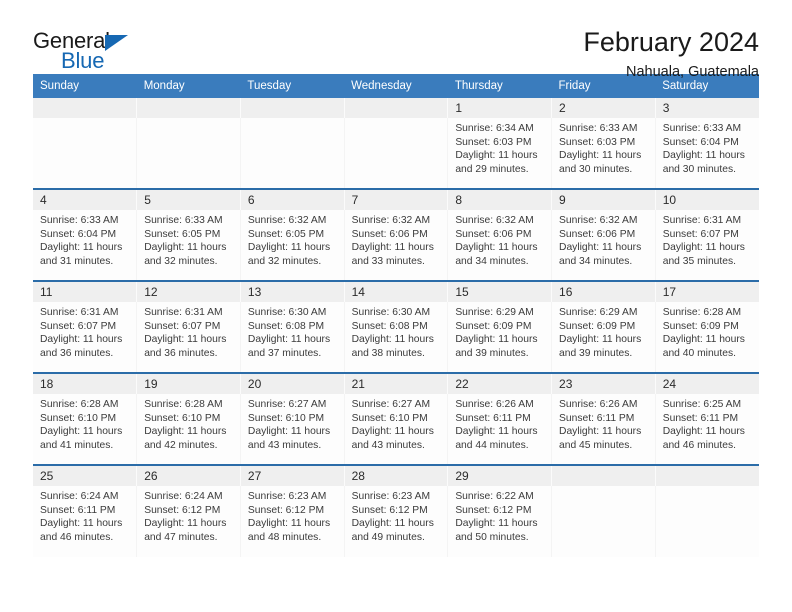 This screenshot has height=612, width=792. I want to click on daylight-text: and 36 minutes., so click(77, 353).